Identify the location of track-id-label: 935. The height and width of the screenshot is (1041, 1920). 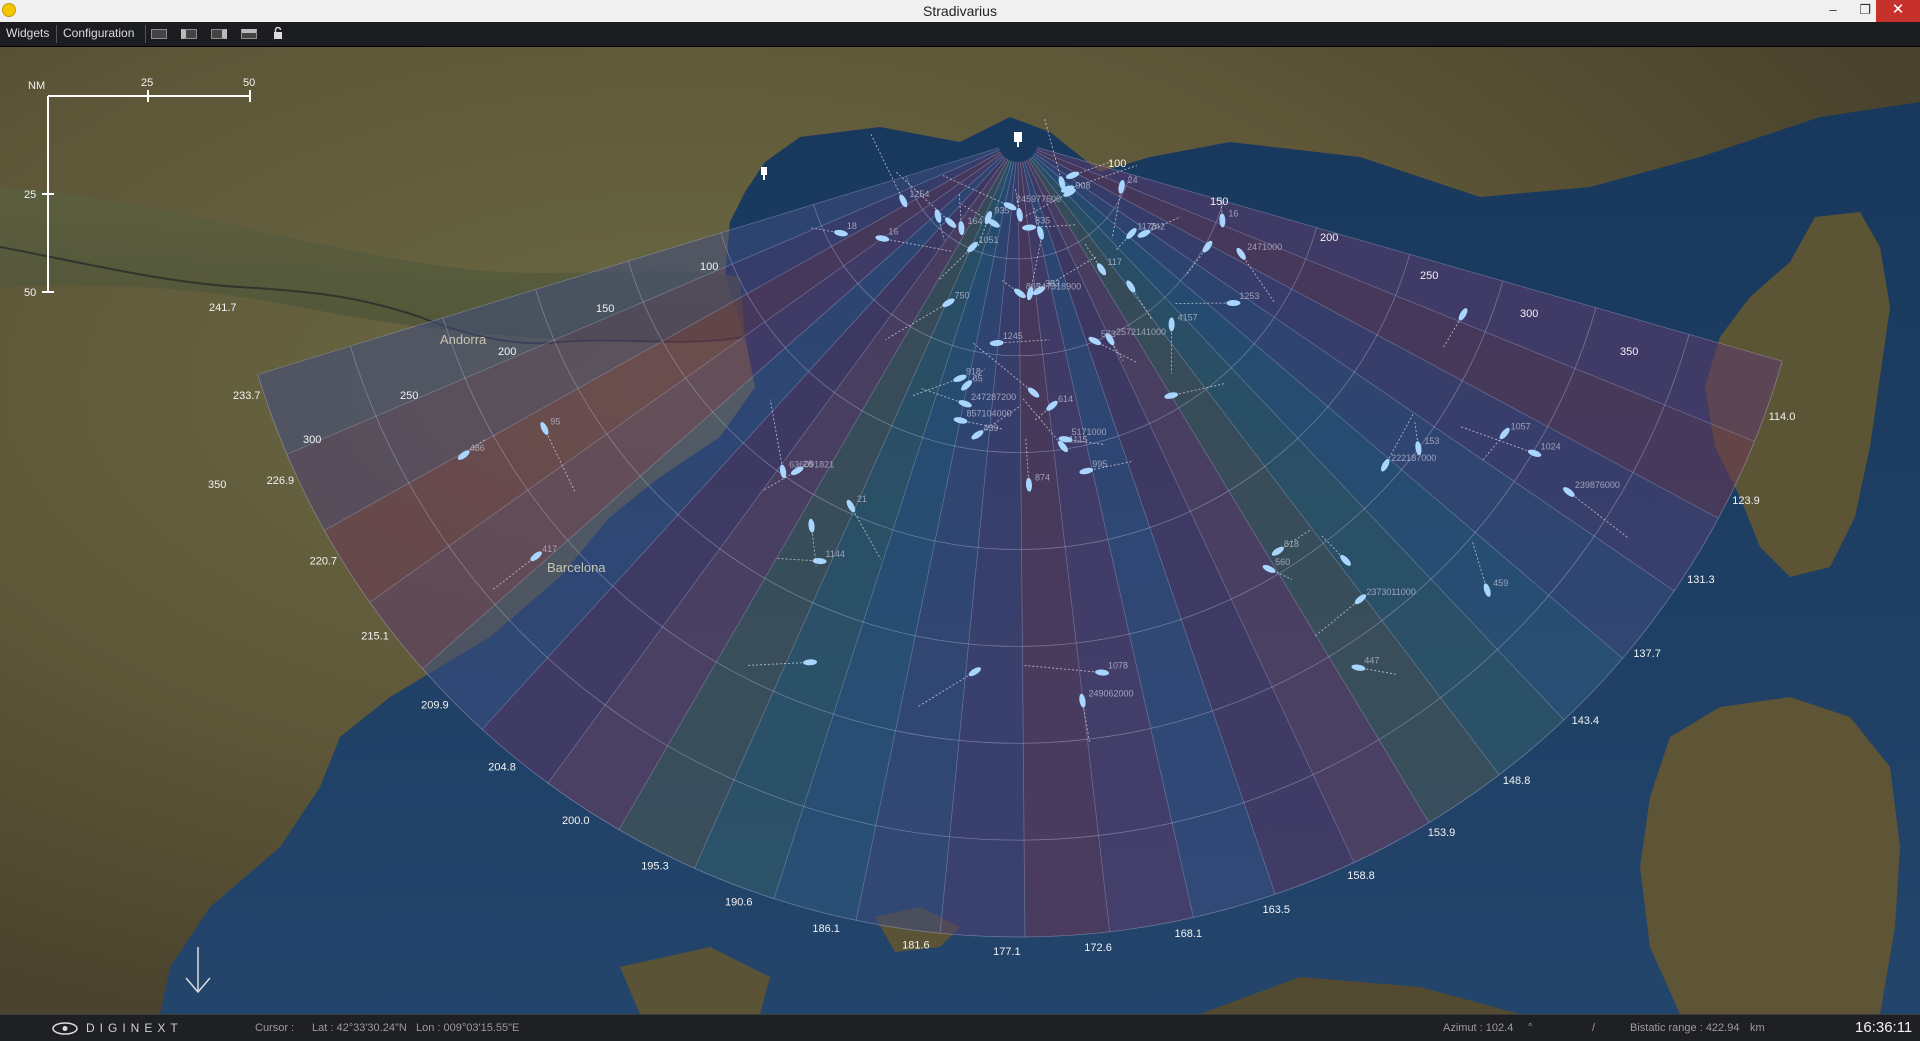
(1001, 211).